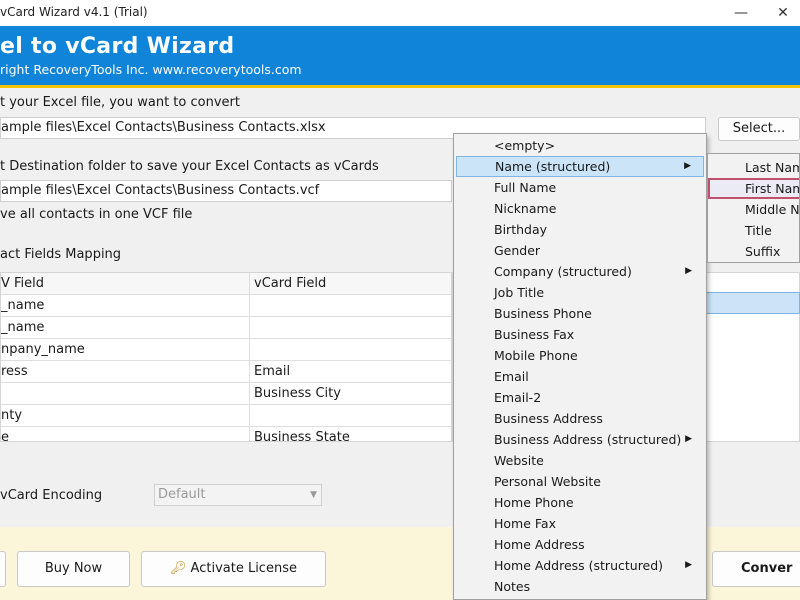  Describe the element at coordinates (580, 292) in the screenshot. I see `menu-item-job-title: Job Title` at that location.